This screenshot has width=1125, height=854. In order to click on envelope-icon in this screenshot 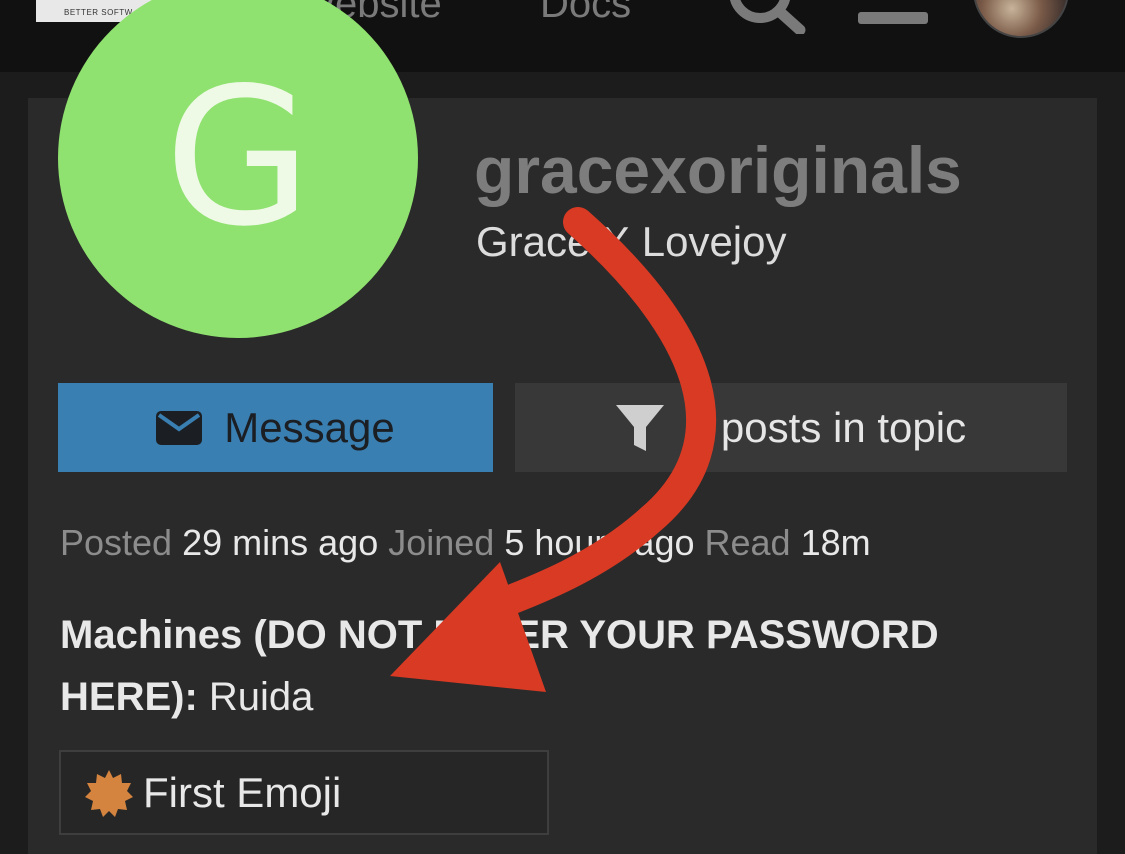, I will do `click(179, 427)`.